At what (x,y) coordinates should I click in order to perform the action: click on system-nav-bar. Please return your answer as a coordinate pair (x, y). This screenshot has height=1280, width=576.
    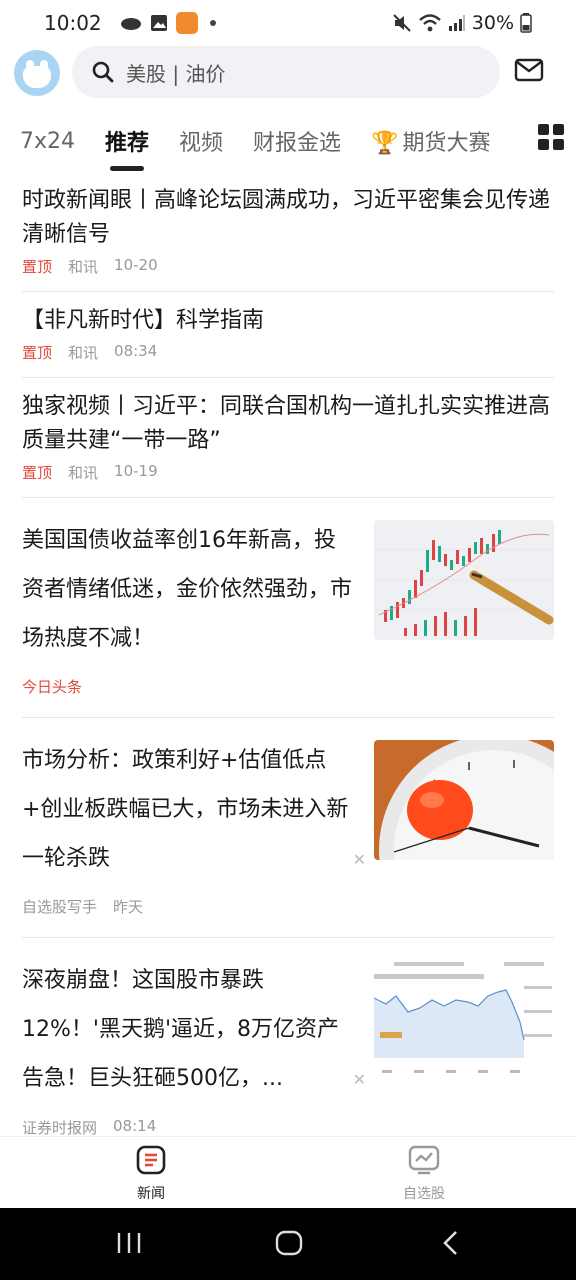
    Looking at the image, I should click on (288, 1244).